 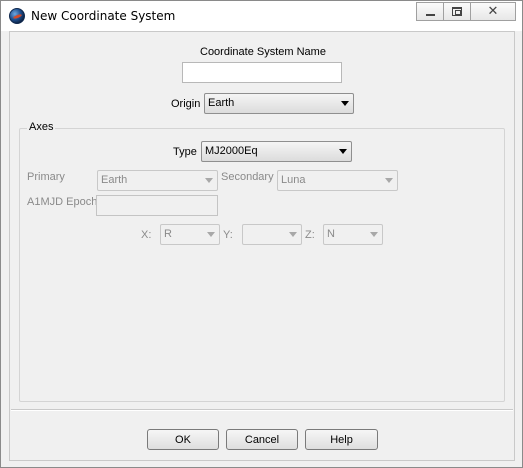 What do you see at coordinates (185, 152) in the screenshot?
I see `axis-type-label: Type` at bounding box center [185, 152].